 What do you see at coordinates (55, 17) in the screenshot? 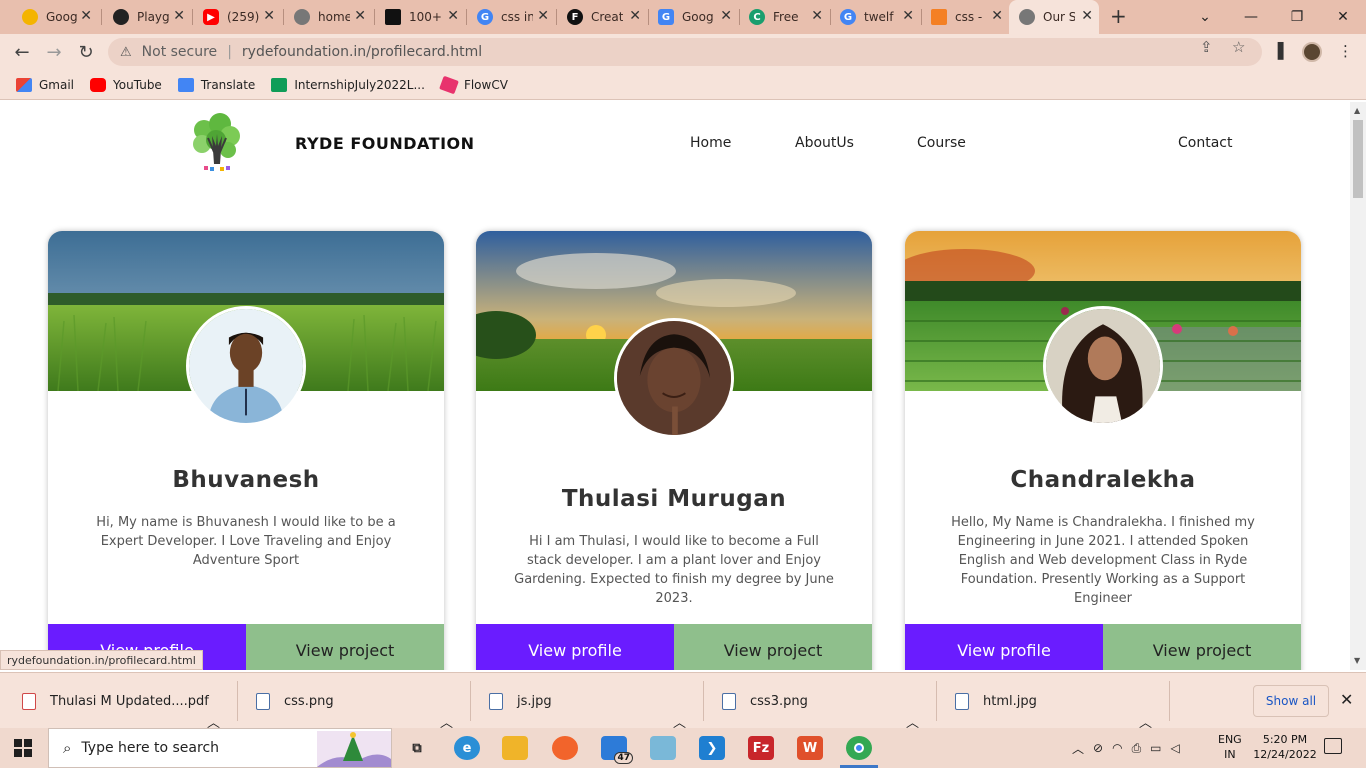
I see `tab-1: Goog ✕` at bounding box center [55, 17].